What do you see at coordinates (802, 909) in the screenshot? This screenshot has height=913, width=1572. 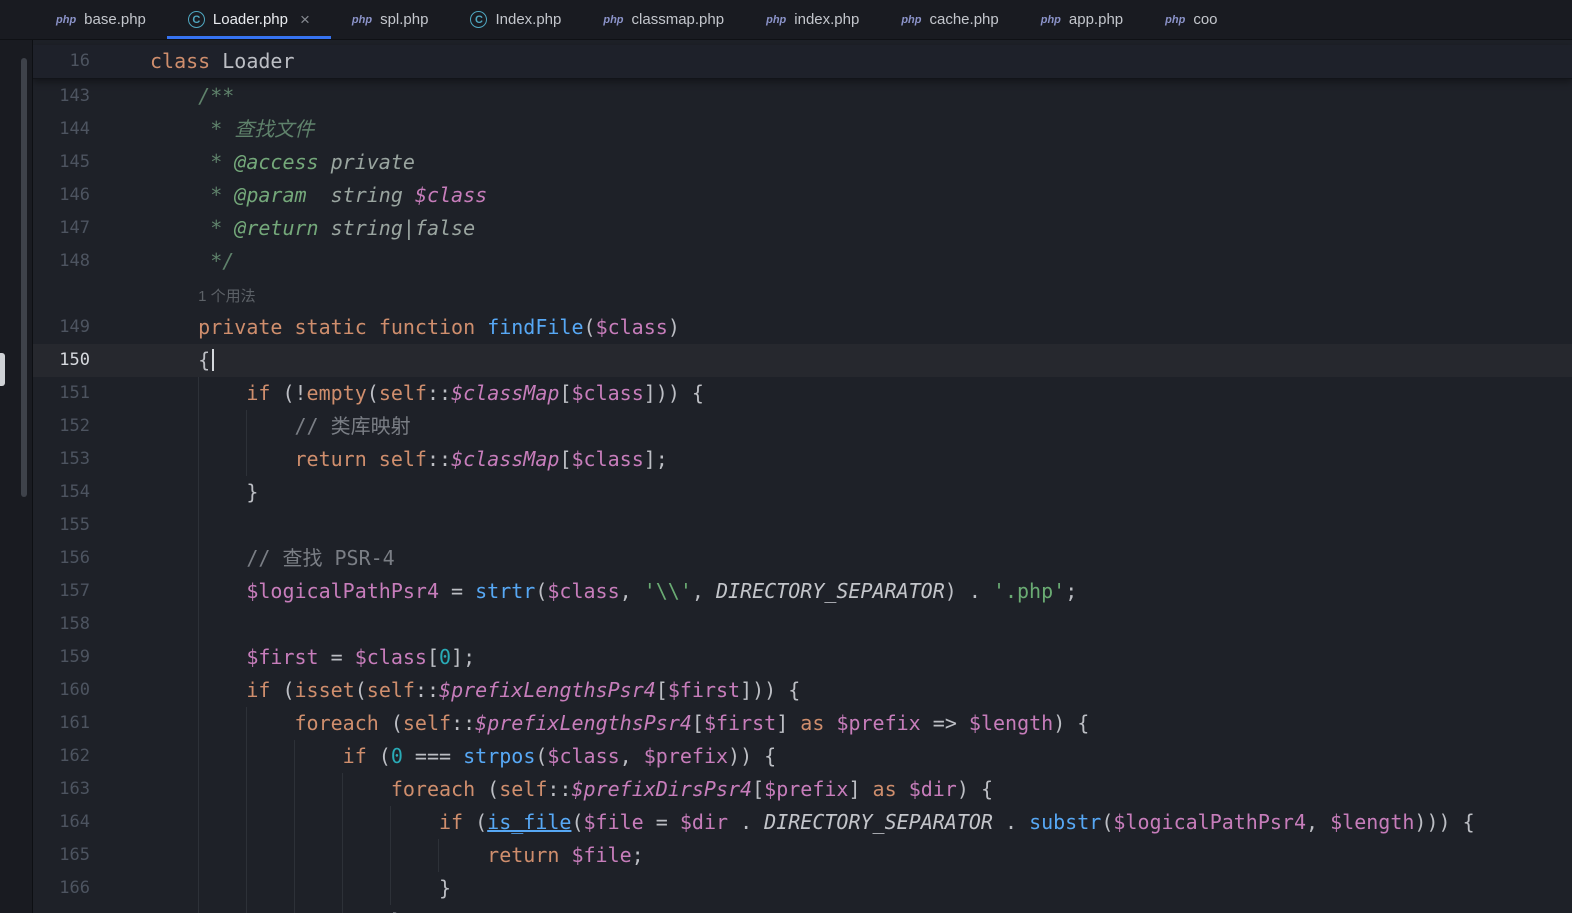 I see `code-line-167: 167 }` at bounding box center [802, 909].